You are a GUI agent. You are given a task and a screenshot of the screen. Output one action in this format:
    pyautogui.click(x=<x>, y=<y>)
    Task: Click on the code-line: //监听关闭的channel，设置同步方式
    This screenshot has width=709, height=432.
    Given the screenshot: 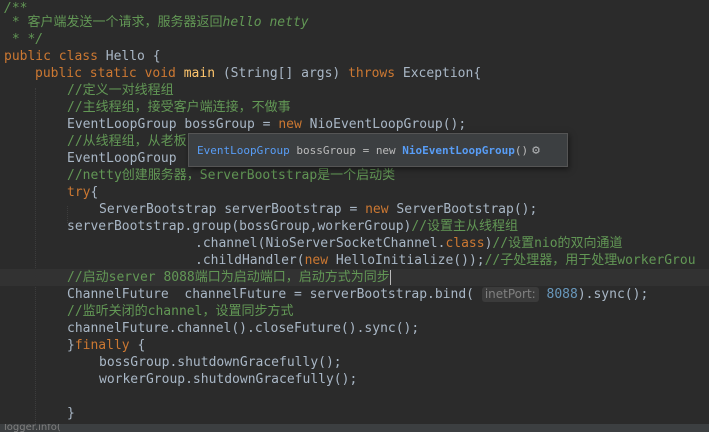 What is the action you would take?
    pyautogui.click(x=180, y=311)
    